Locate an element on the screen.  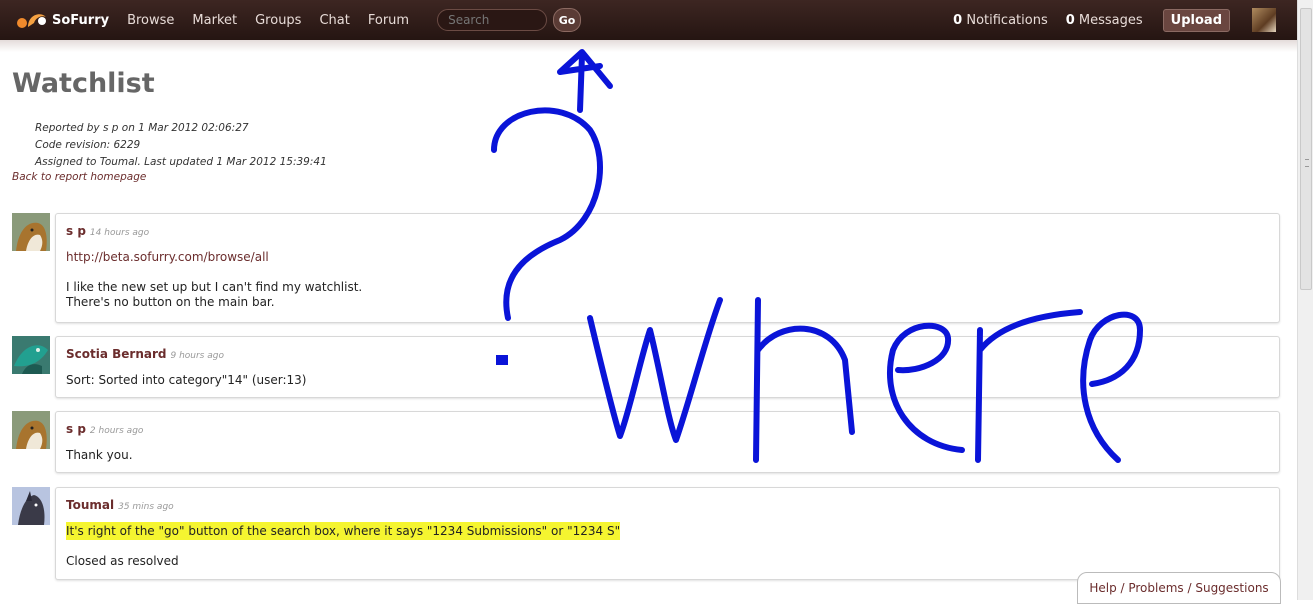
comment-author: Scotia Bernard is located at coordinates (116, 354).